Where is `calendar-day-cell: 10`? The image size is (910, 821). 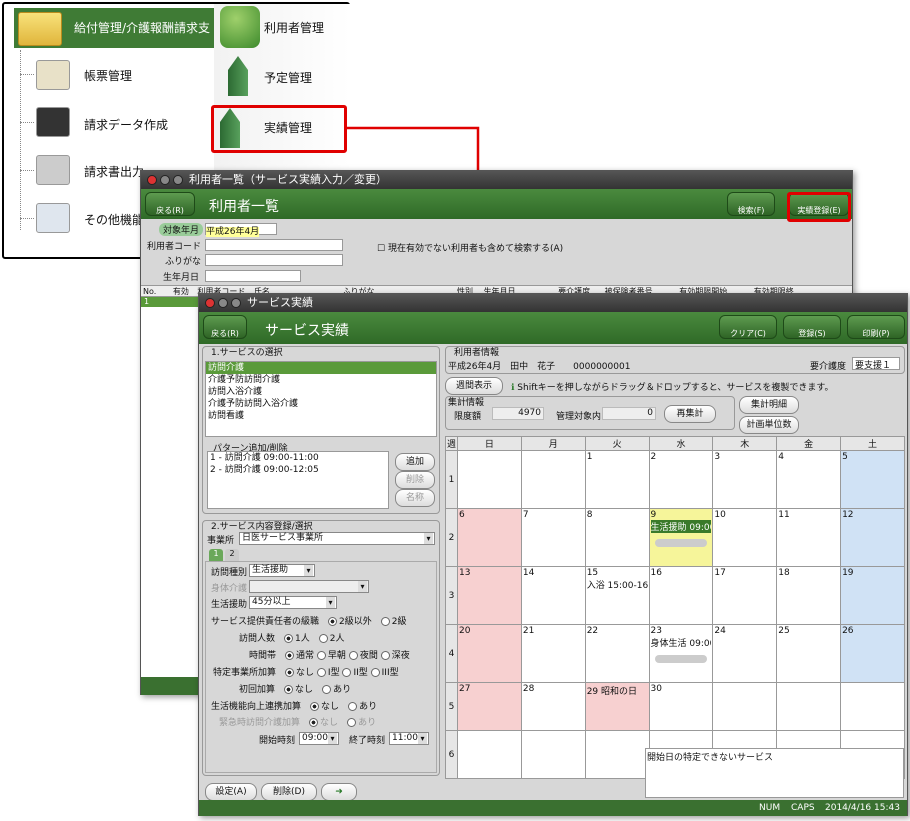 calendar-day-cell: 10 is located at coordinates (745, 537).